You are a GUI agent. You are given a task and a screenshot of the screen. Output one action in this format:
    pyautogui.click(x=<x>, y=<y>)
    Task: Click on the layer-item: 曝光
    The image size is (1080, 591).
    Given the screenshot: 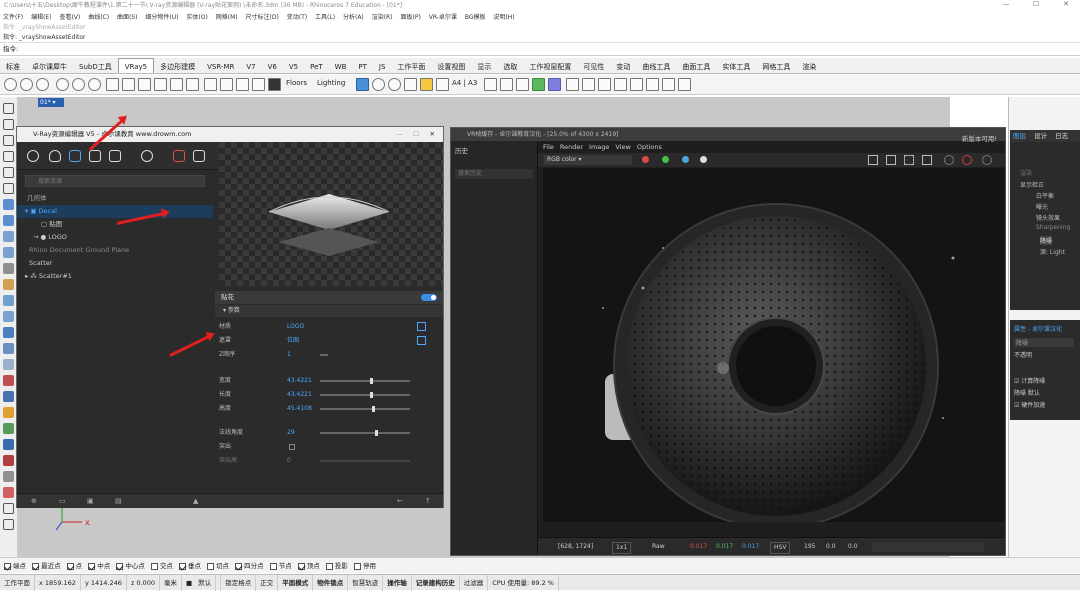 What is the action you would take?
    pyautogui.click(x=1042, y=206)
    